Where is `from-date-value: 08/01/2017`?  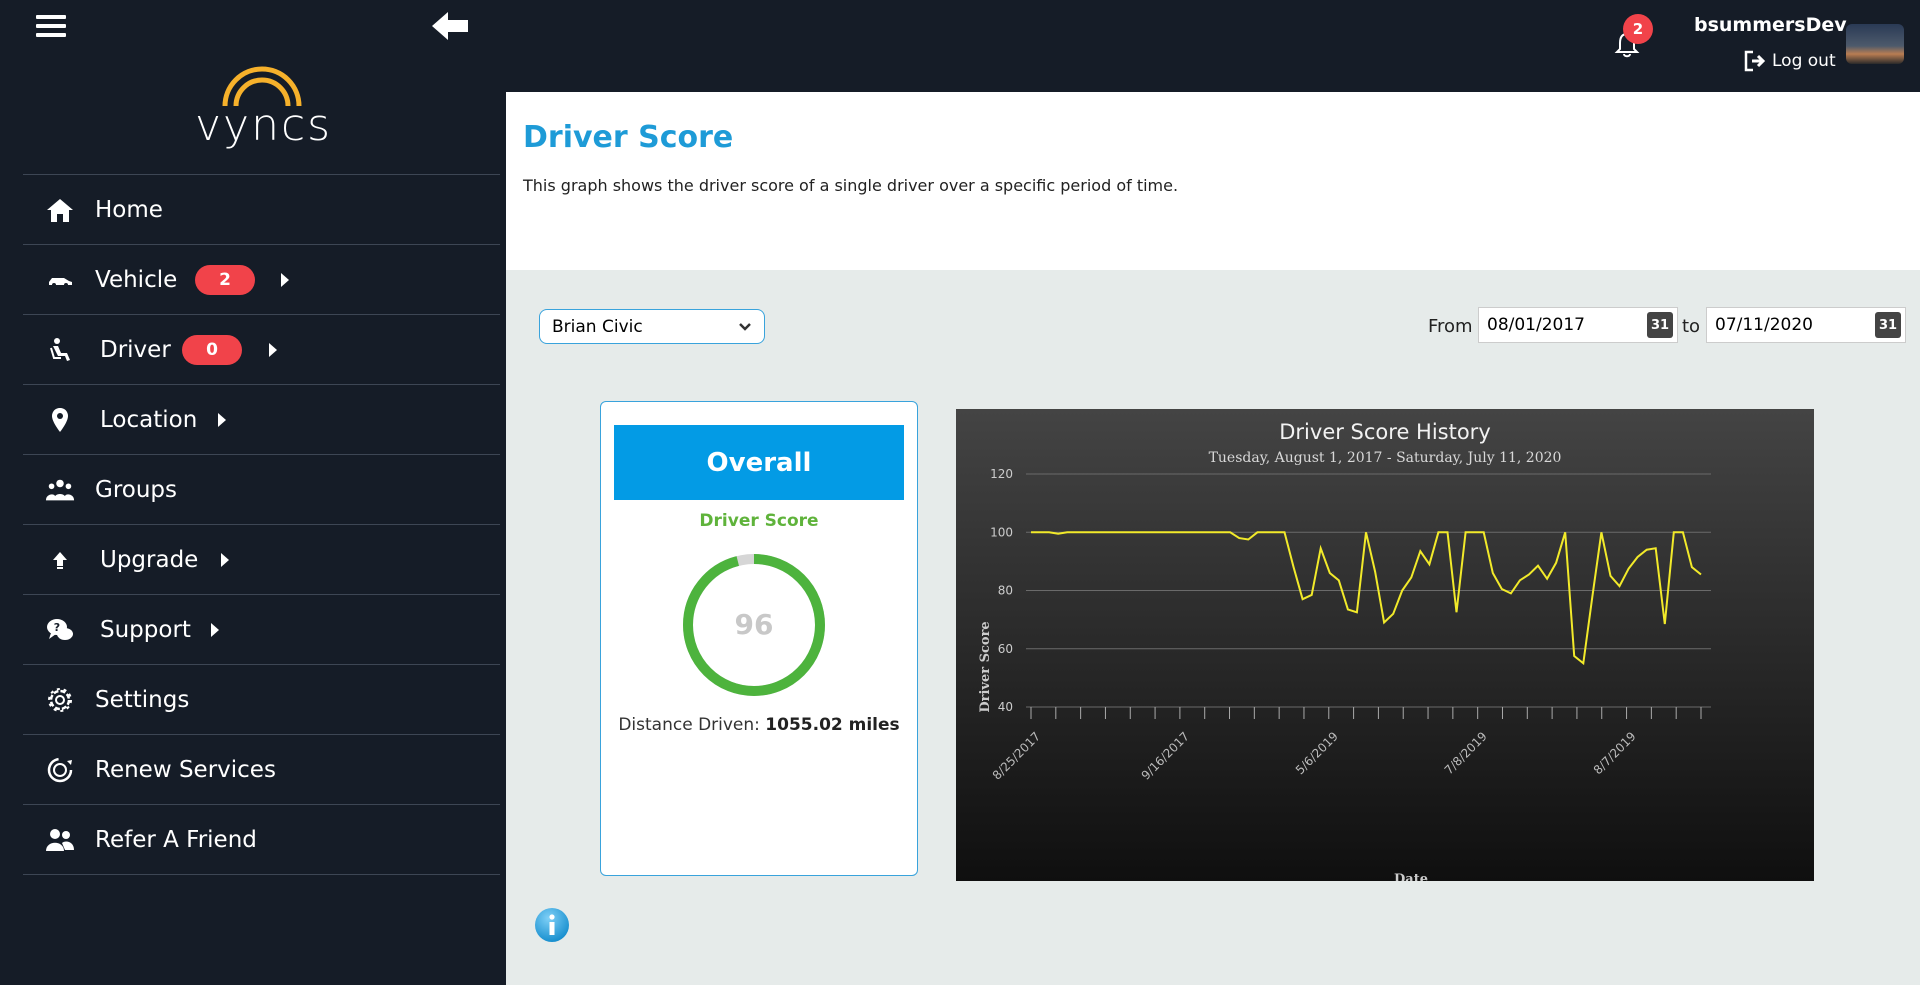 from-date-value: 08/01/2017 is located at coordinates (1536, 325).